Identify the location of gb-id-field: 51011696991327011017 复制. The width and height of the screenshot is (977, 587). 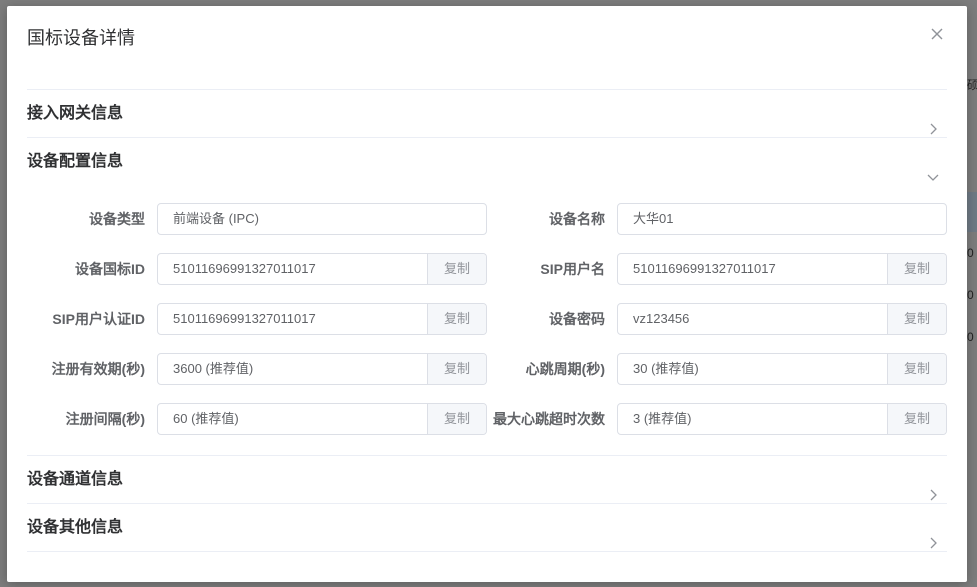
(322, 269).